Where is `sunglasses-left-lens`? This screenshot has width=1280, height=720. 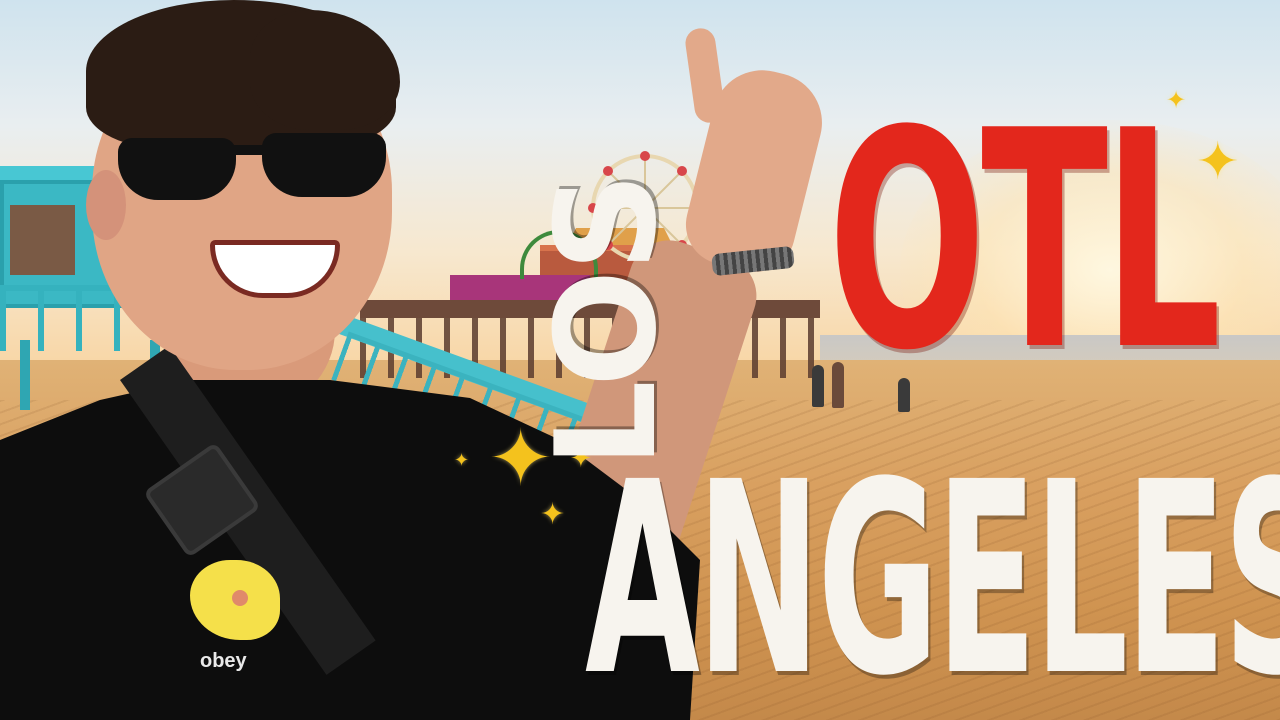
sunglasses-left-lens is located at coordinates (177, 169).